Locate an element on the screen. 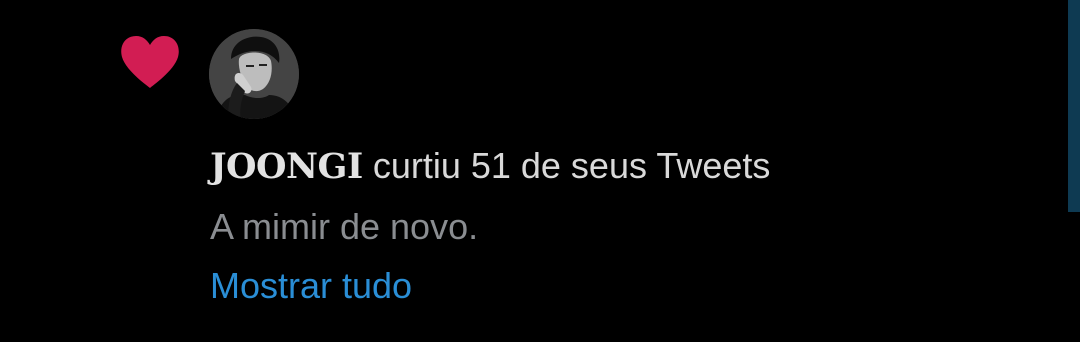  notification-action-text: curtiu 51 de seus Tweets is located at coordinates (571, 165).